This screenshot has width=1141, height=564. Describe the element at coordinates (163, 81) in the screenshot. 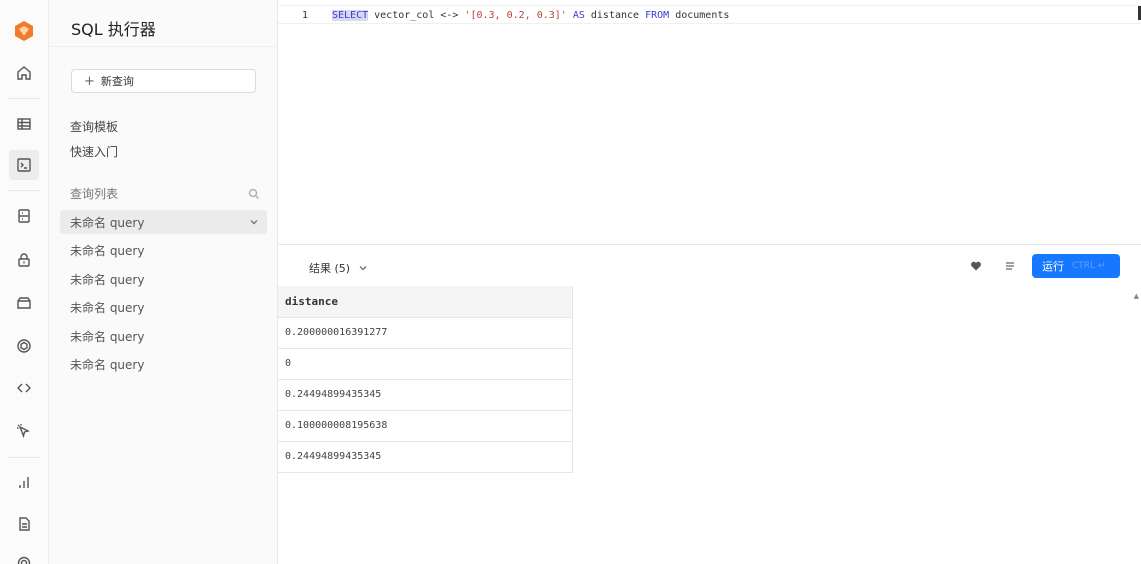

I see `new-query-button: + 新查询` at that location.